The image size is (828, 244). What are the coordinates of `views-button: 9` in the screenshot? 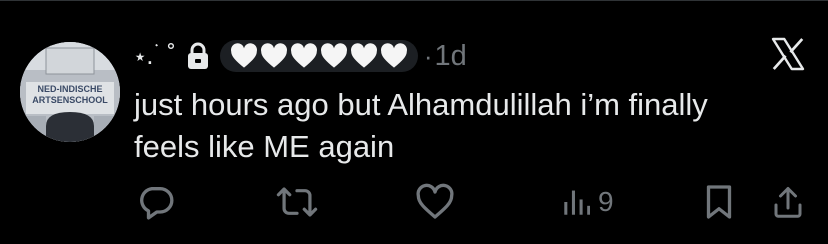 It's located at (588, 202).